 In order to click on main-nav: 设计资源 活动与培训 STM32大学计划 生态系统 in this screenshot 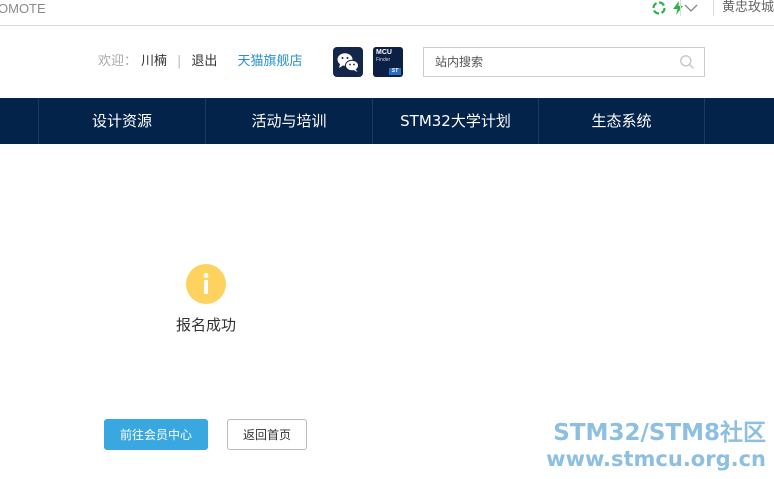, I will do `click(387, 121)`.